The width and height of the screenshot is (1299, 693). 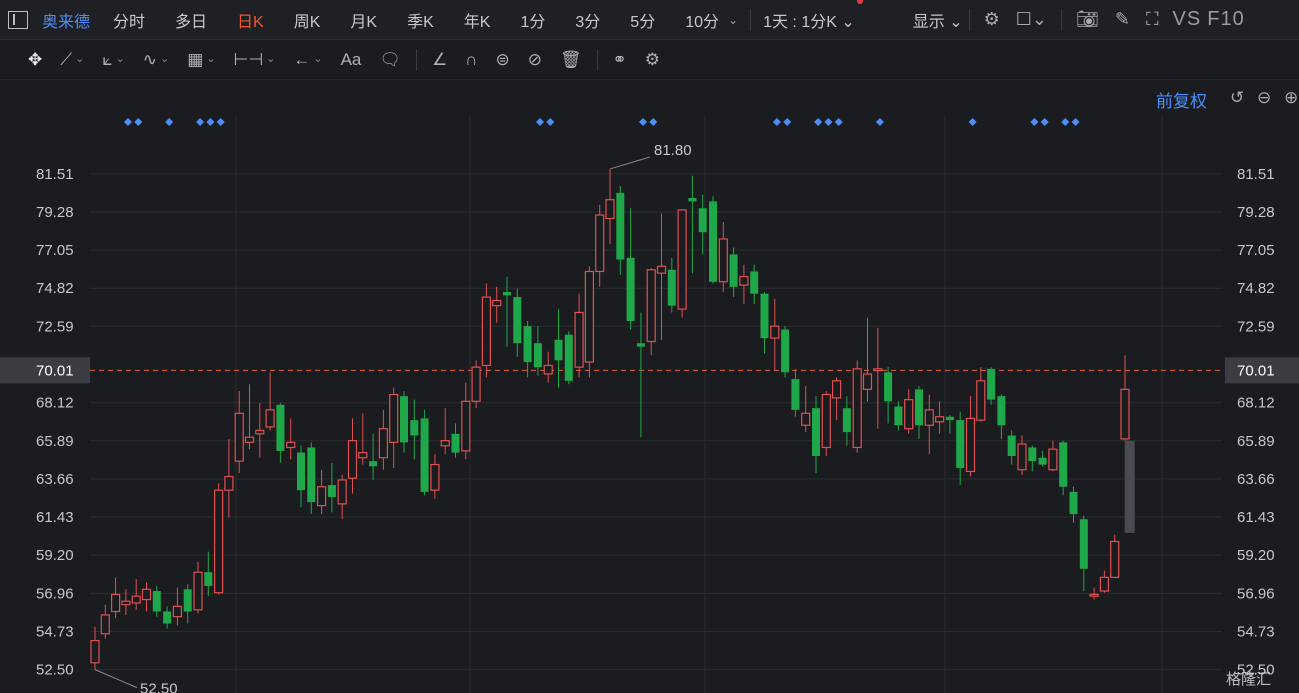 What do you see at coordinates (1237, 98) in the screenshot?
I see `undo-icon: ↺` at bounding box center [1237, 98].